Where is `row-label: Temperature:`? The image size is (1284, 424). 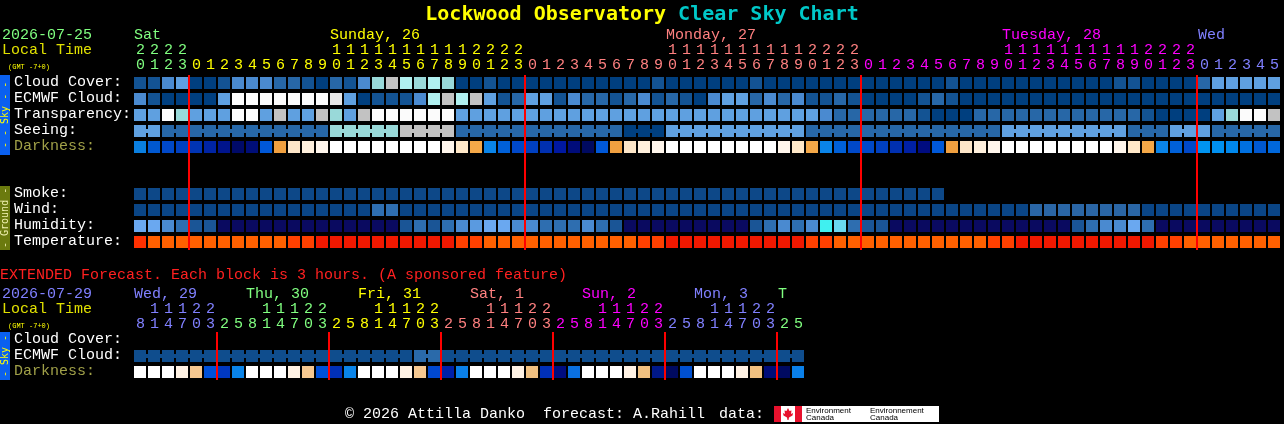 row-label: Temperature: is located at coordinates (68, 242).